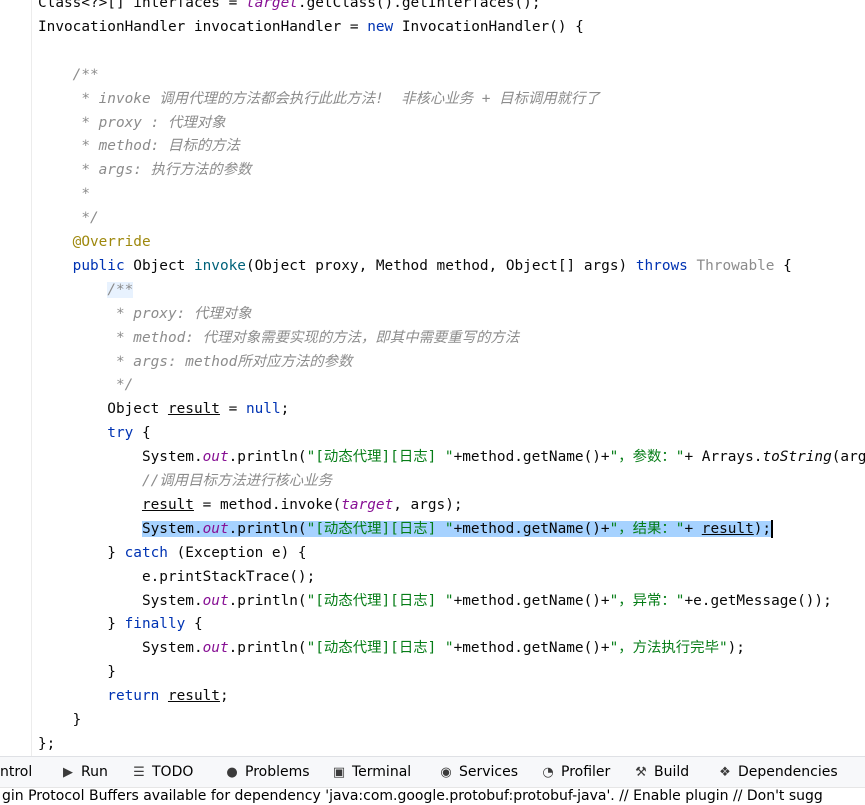  Describe the element at coordinates (232, 772) in the screenshot. I see `problems-icon: ●` at that location.